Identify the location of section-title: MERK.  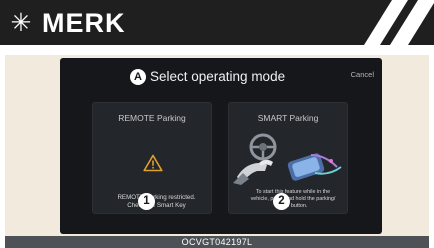
(84, 23).